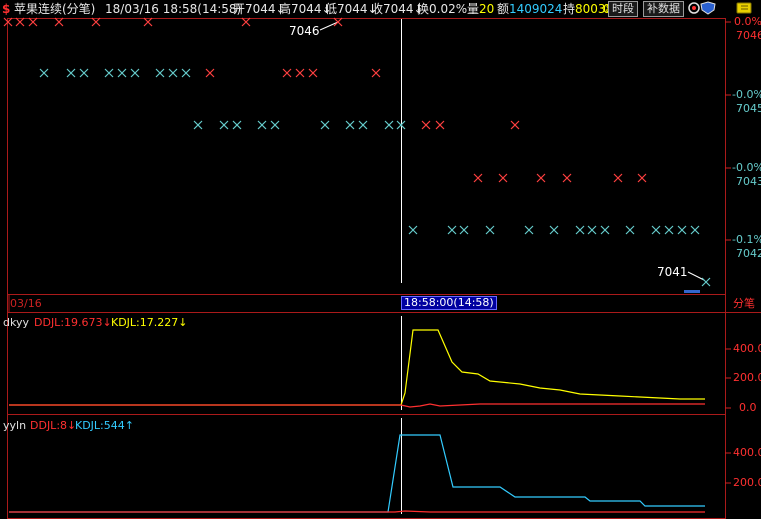  I want to click on dkyy-ddjl-value: DDJL:19.673↓, so click(73, 322).